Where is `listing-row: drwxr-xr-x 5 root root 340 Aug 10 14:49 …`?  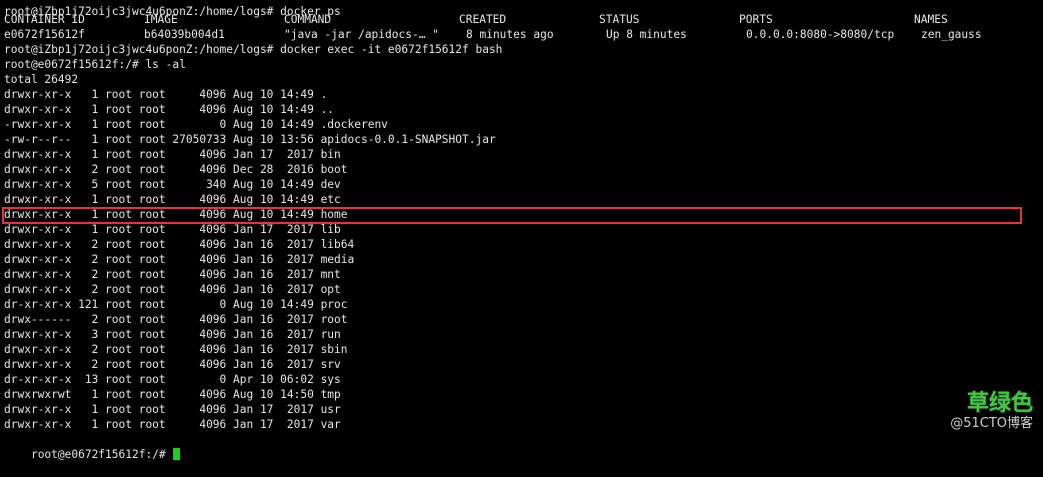
listing-row: drwxr-xr-x 5 root root 340 Aug 10 14:49 … is located at coordinates (172, 184).